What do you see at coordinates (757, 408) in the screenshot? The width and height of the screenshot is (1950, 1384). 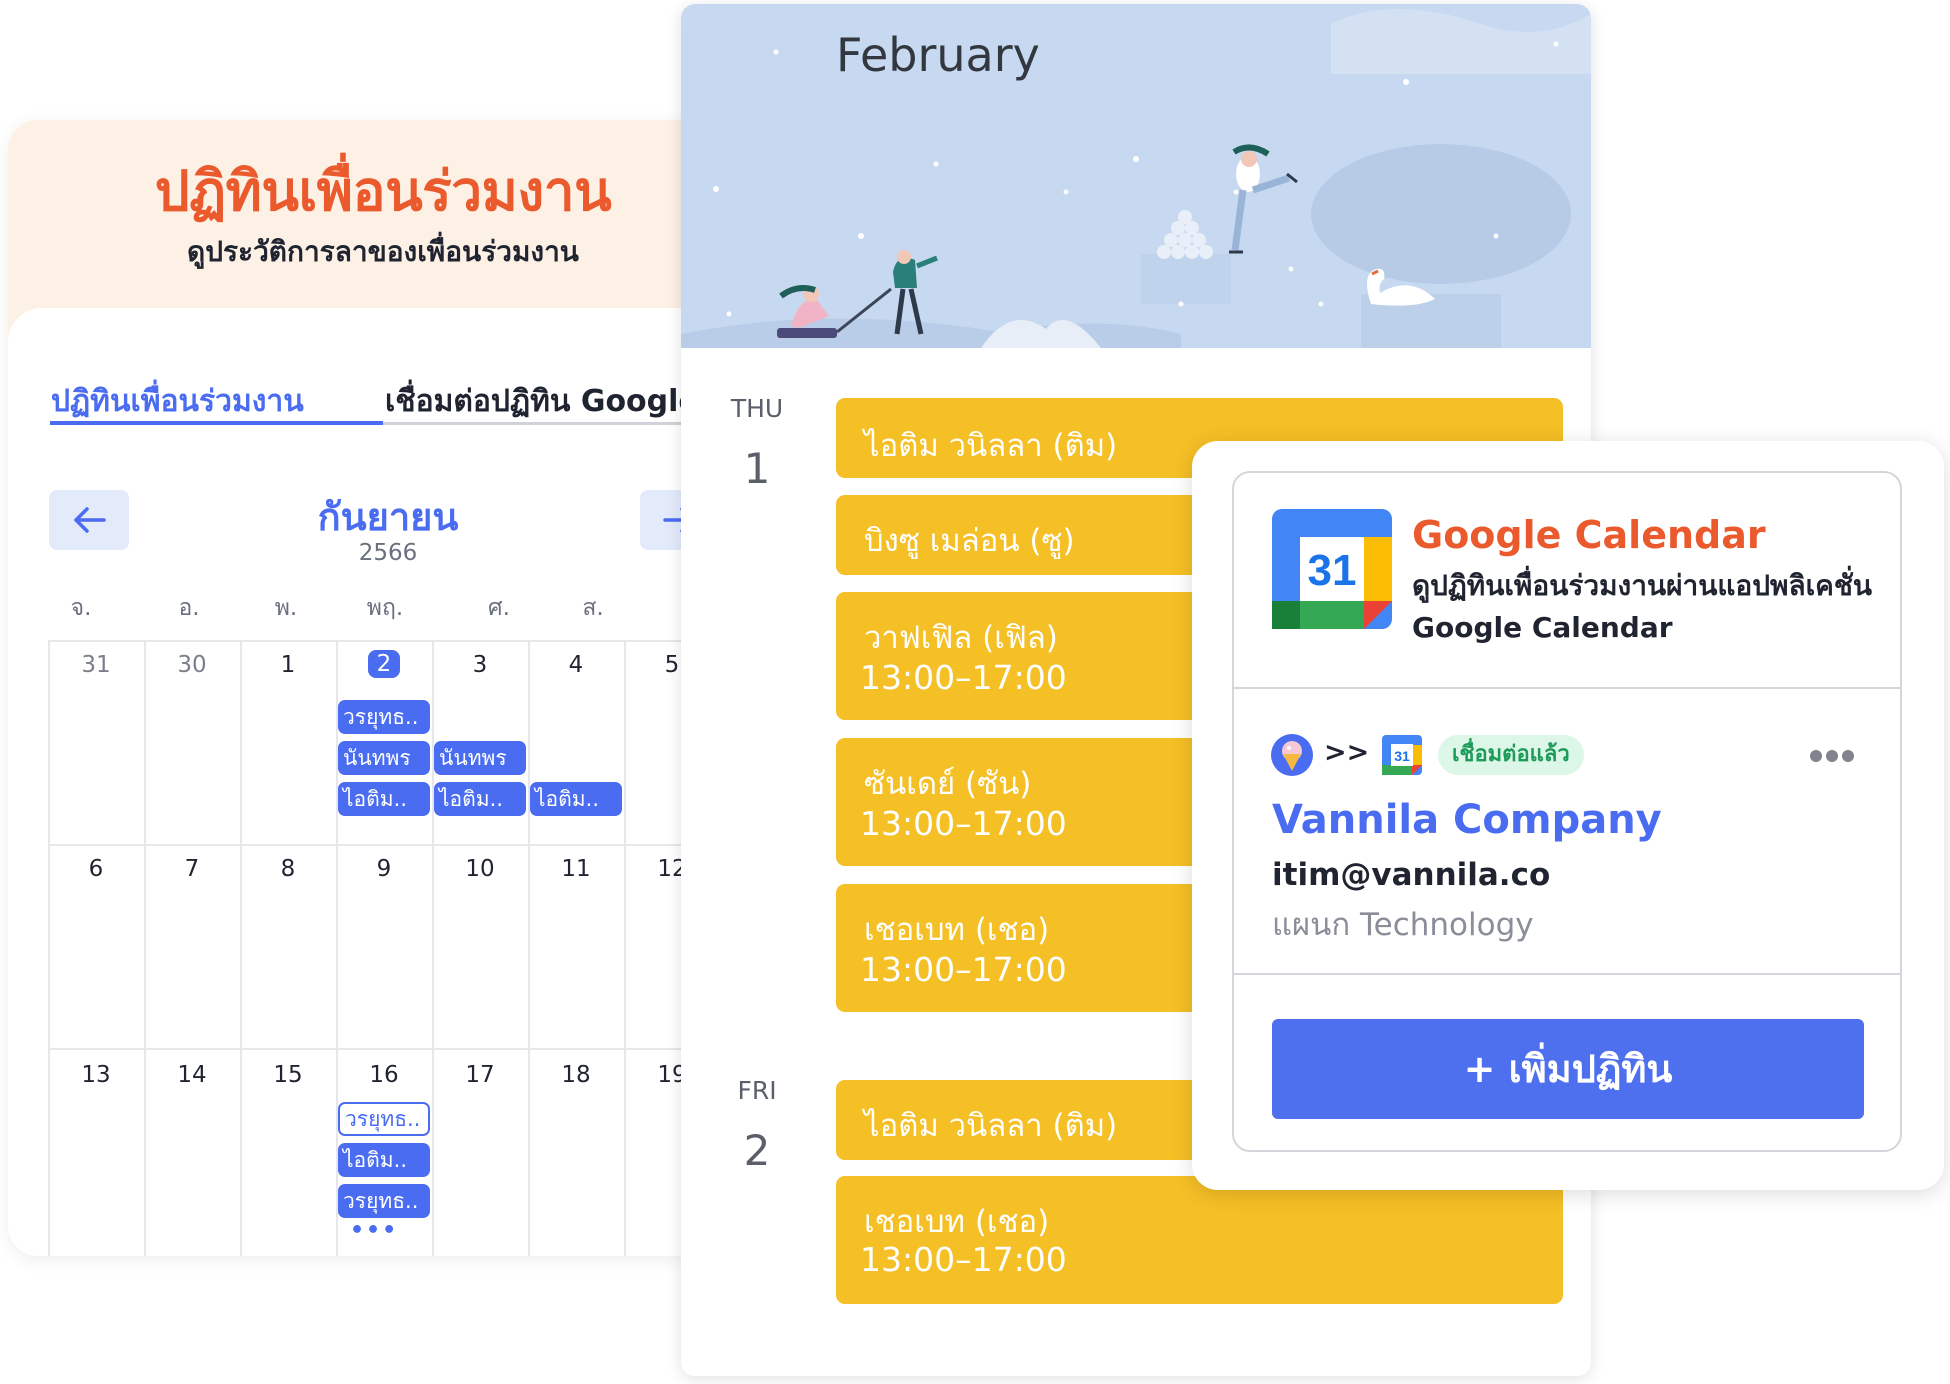 I see `weekday-label: THU` at bounding box center [757, 408].